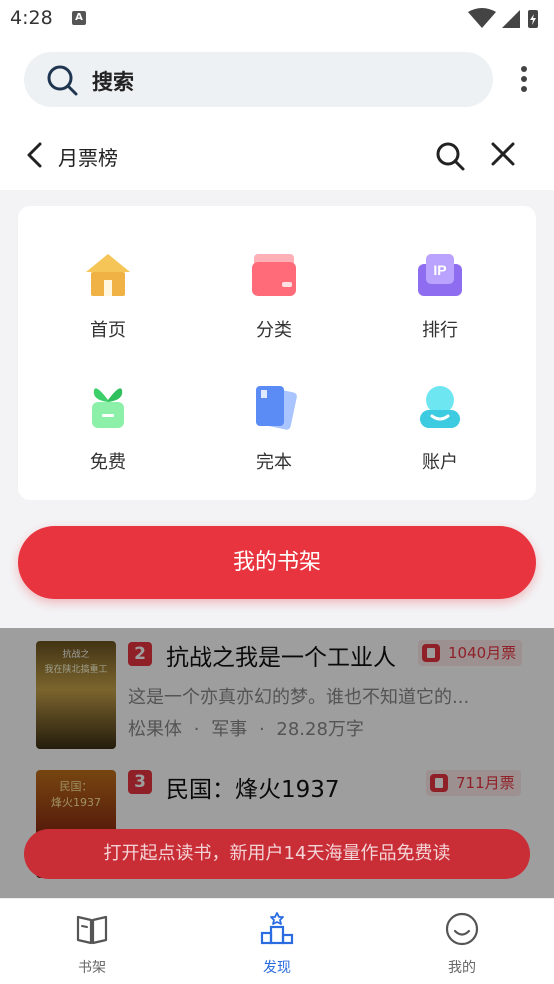  What do you see at coordinates (108, 275) in the screenshot?
I see `home-icon` at bounding box center [108, 275].